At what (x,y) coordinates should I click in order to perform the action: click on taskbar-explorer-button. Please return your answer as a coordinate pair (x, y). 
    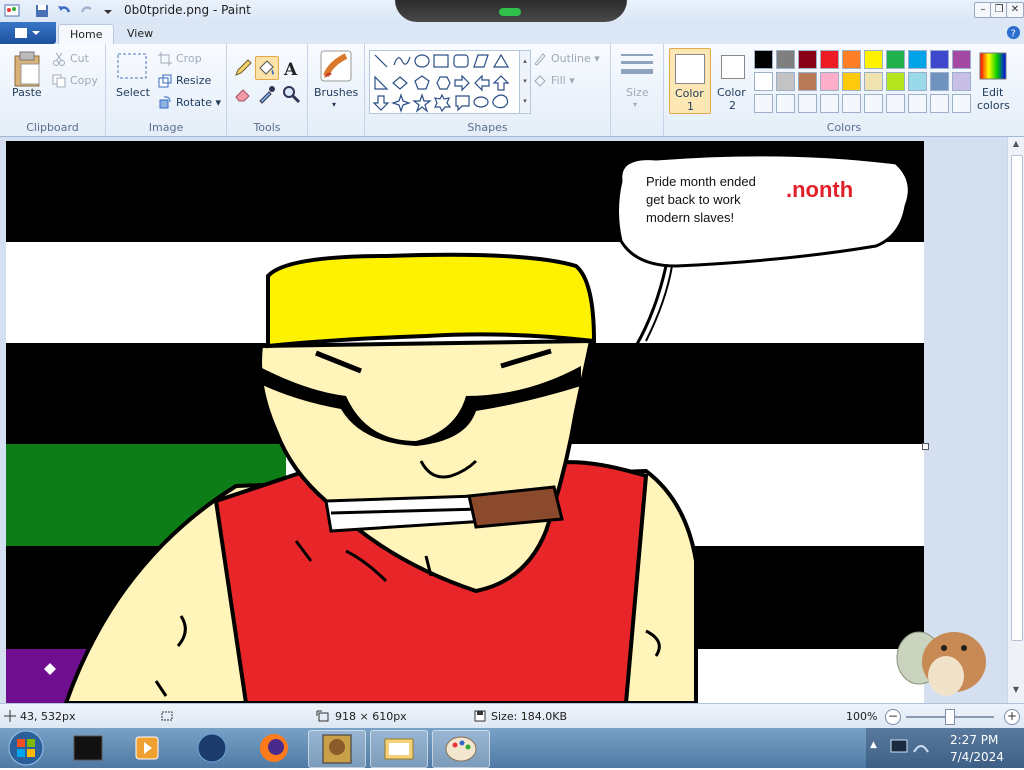
    Looking at the image, I should click on (399, 749).